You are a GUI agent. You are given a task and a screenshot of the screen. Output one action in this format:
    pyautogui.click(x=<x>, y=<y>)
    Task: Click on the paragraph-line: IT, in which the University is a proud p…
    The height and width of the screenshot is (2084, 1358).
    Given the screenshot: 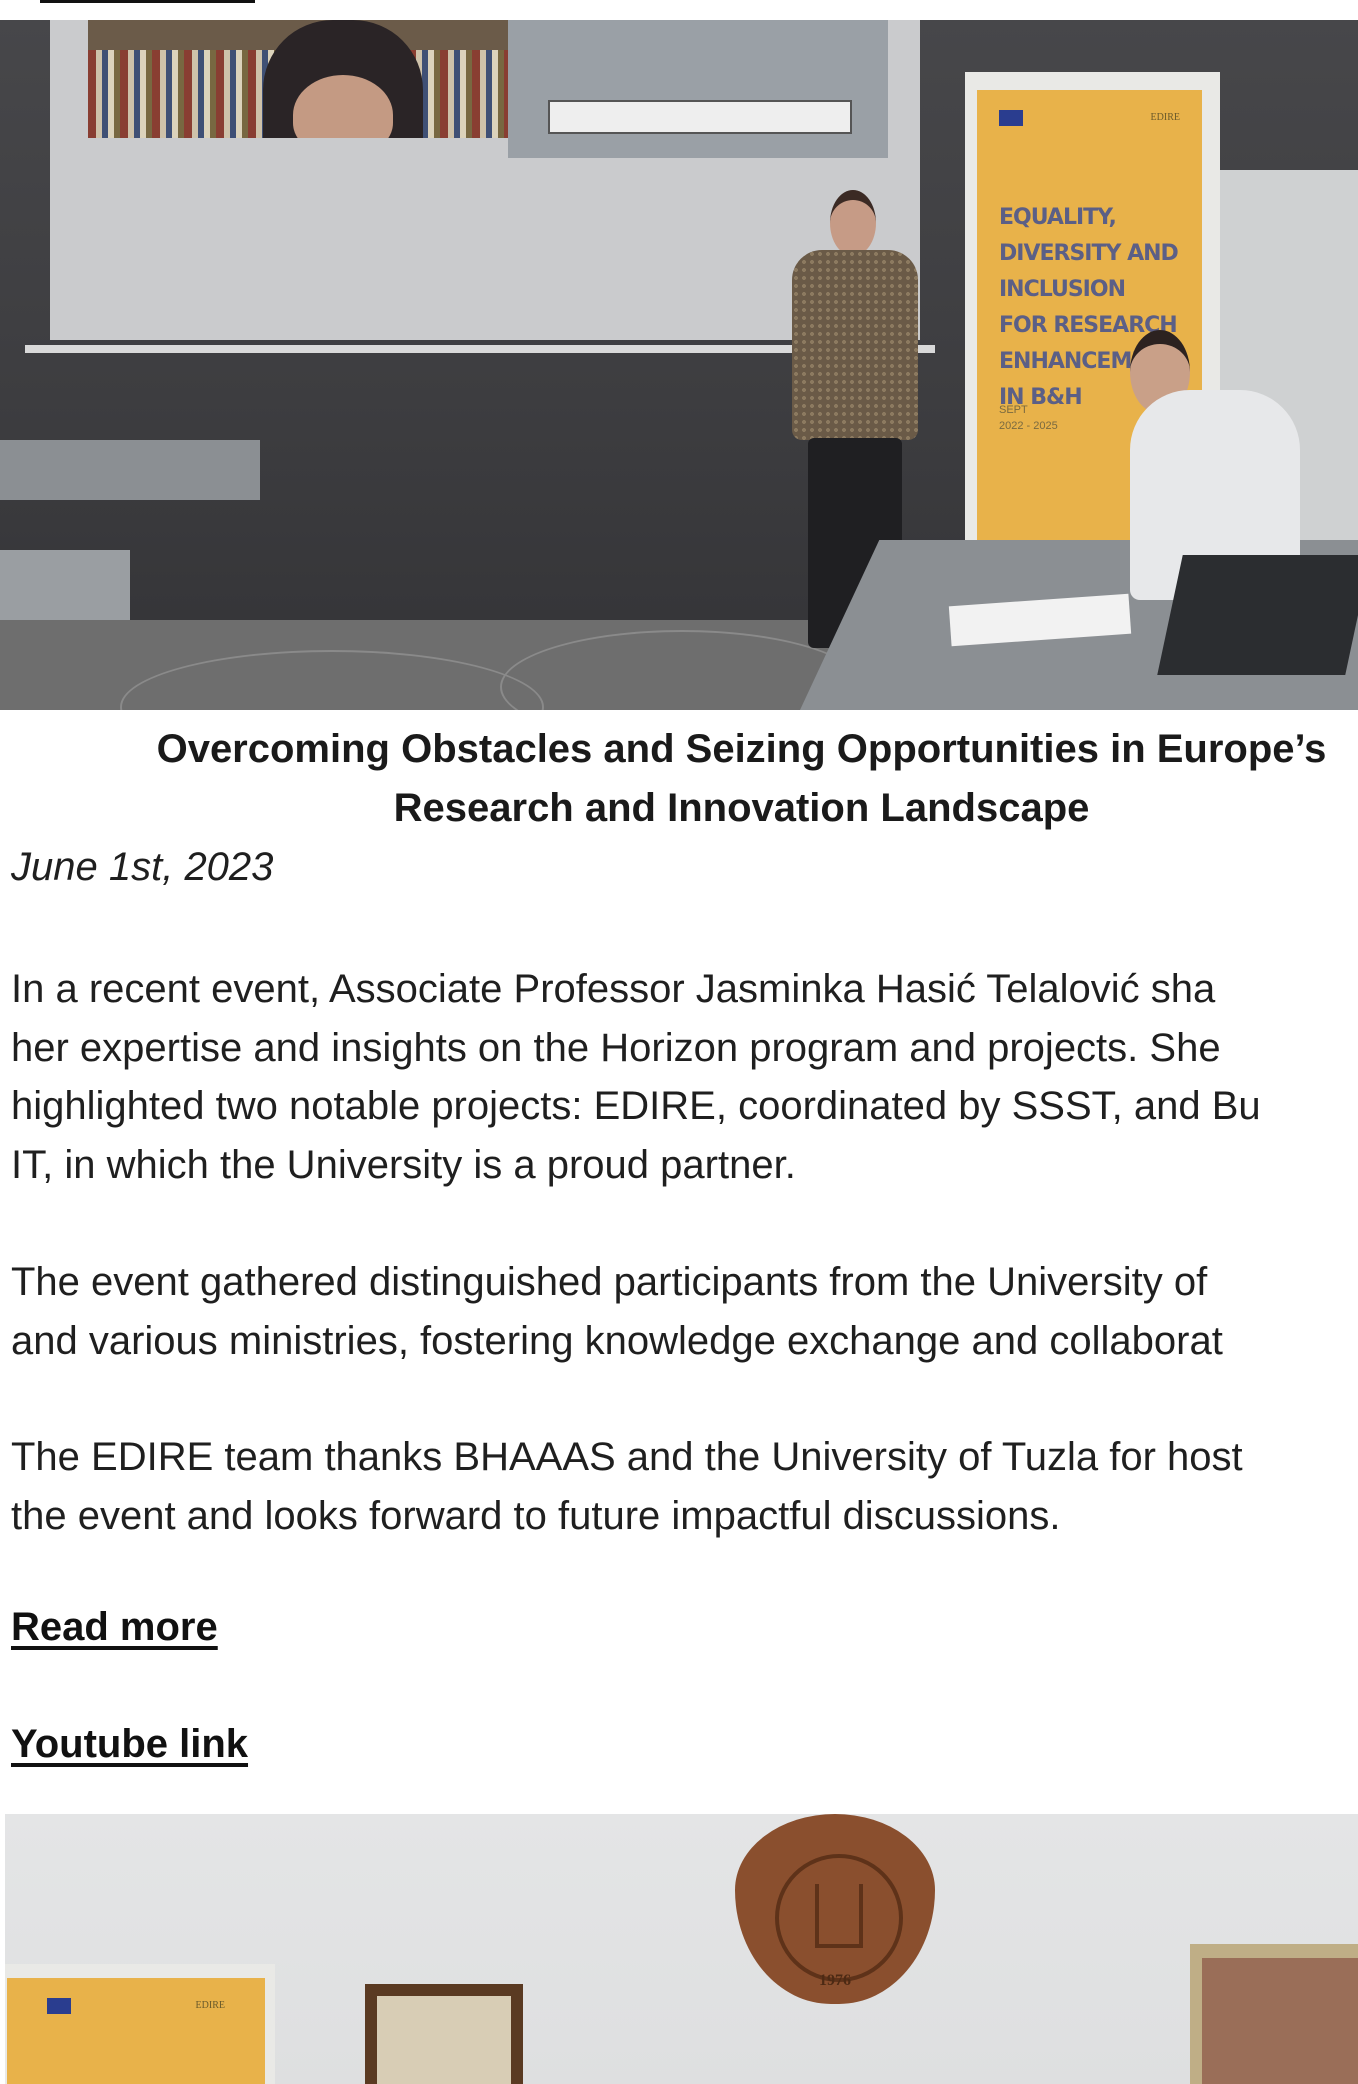 What is the action you would take?
    pyautogui.click(x=403, y=1164)
    